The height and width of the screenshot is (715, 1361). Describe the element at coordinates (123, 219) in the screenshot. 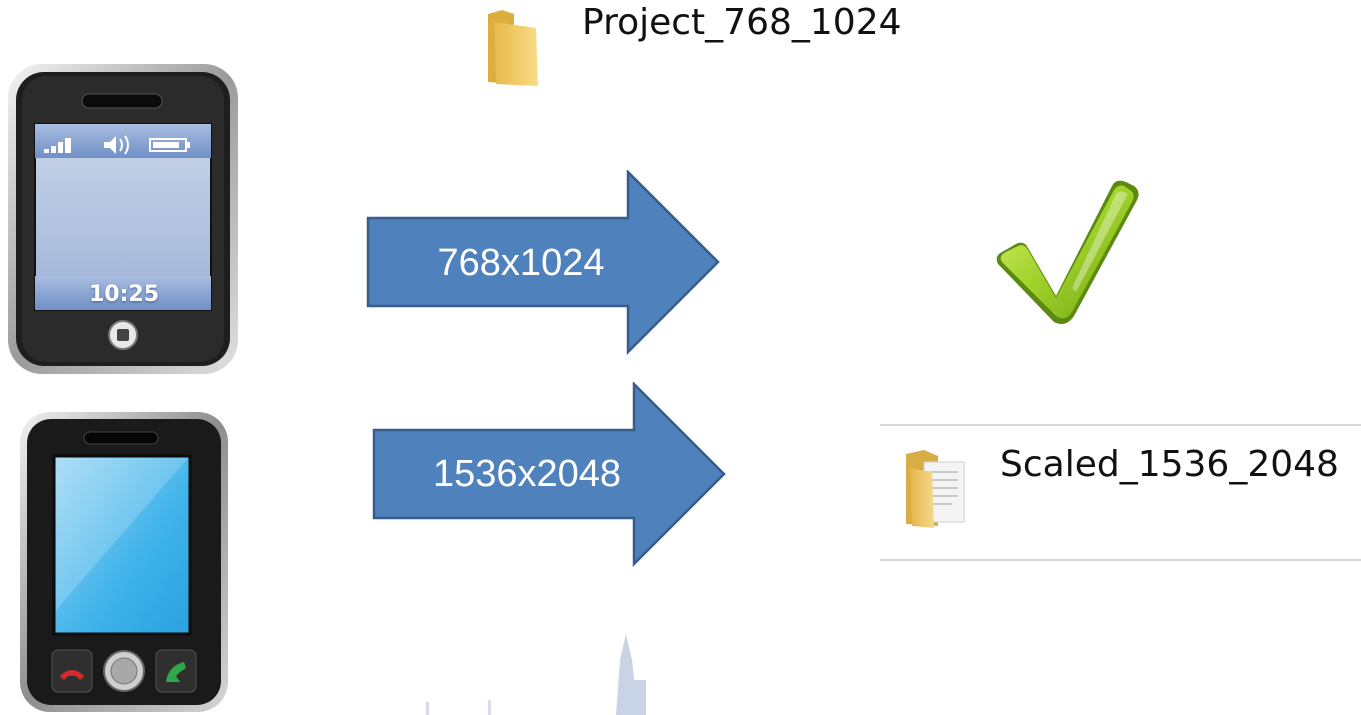

I see `phone-classic-icon` at that location.